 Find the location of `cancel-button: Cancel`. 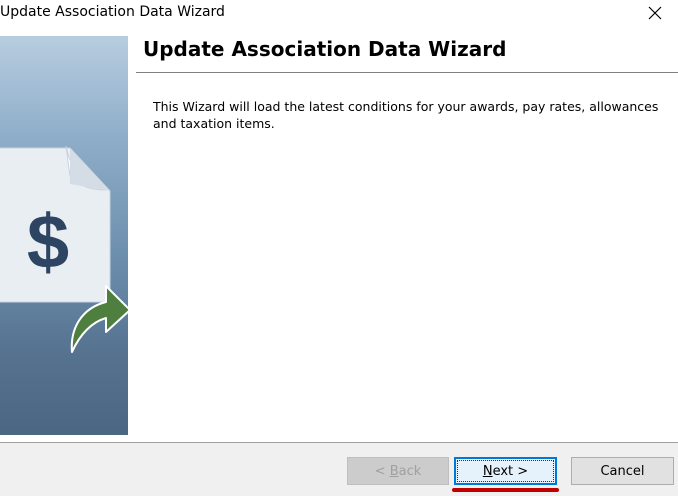

cancel-button: Cancel is located at coordinates (622, 471).